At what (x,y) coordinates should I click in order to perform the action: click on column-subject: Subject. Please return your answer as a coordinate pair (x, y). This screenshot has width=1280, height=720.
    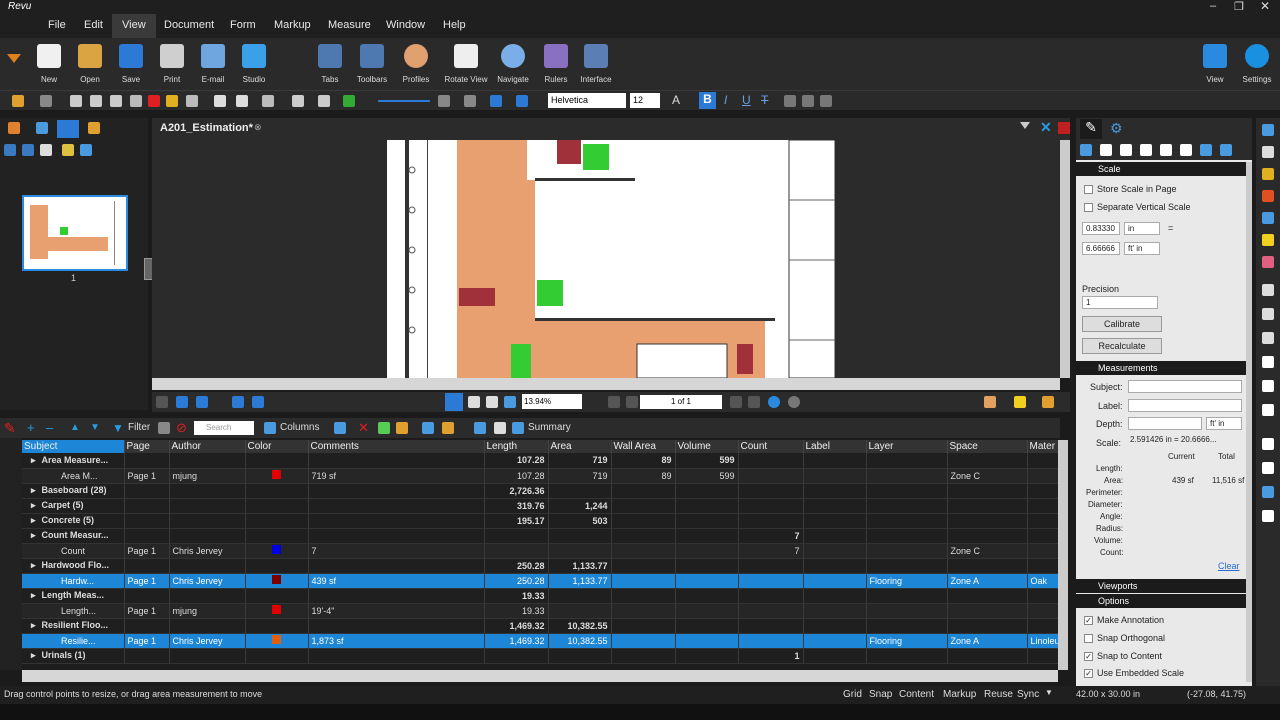
    Looking at the image, I should click on (73, 446).